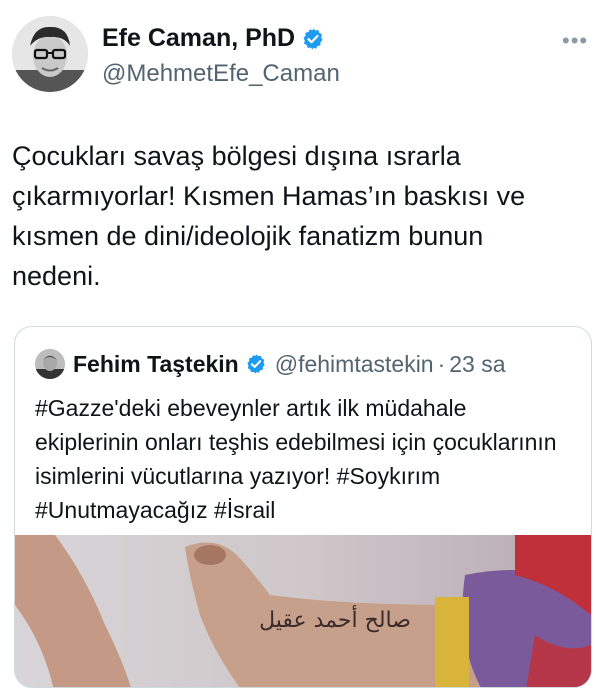 The height and width of the screenshot is (688, 596). What do you see at coordinates (335, 619) in the screenshot?
I see `handwritten-name-text: صالح أحمد عقيل` at bounding box center [335, 619].